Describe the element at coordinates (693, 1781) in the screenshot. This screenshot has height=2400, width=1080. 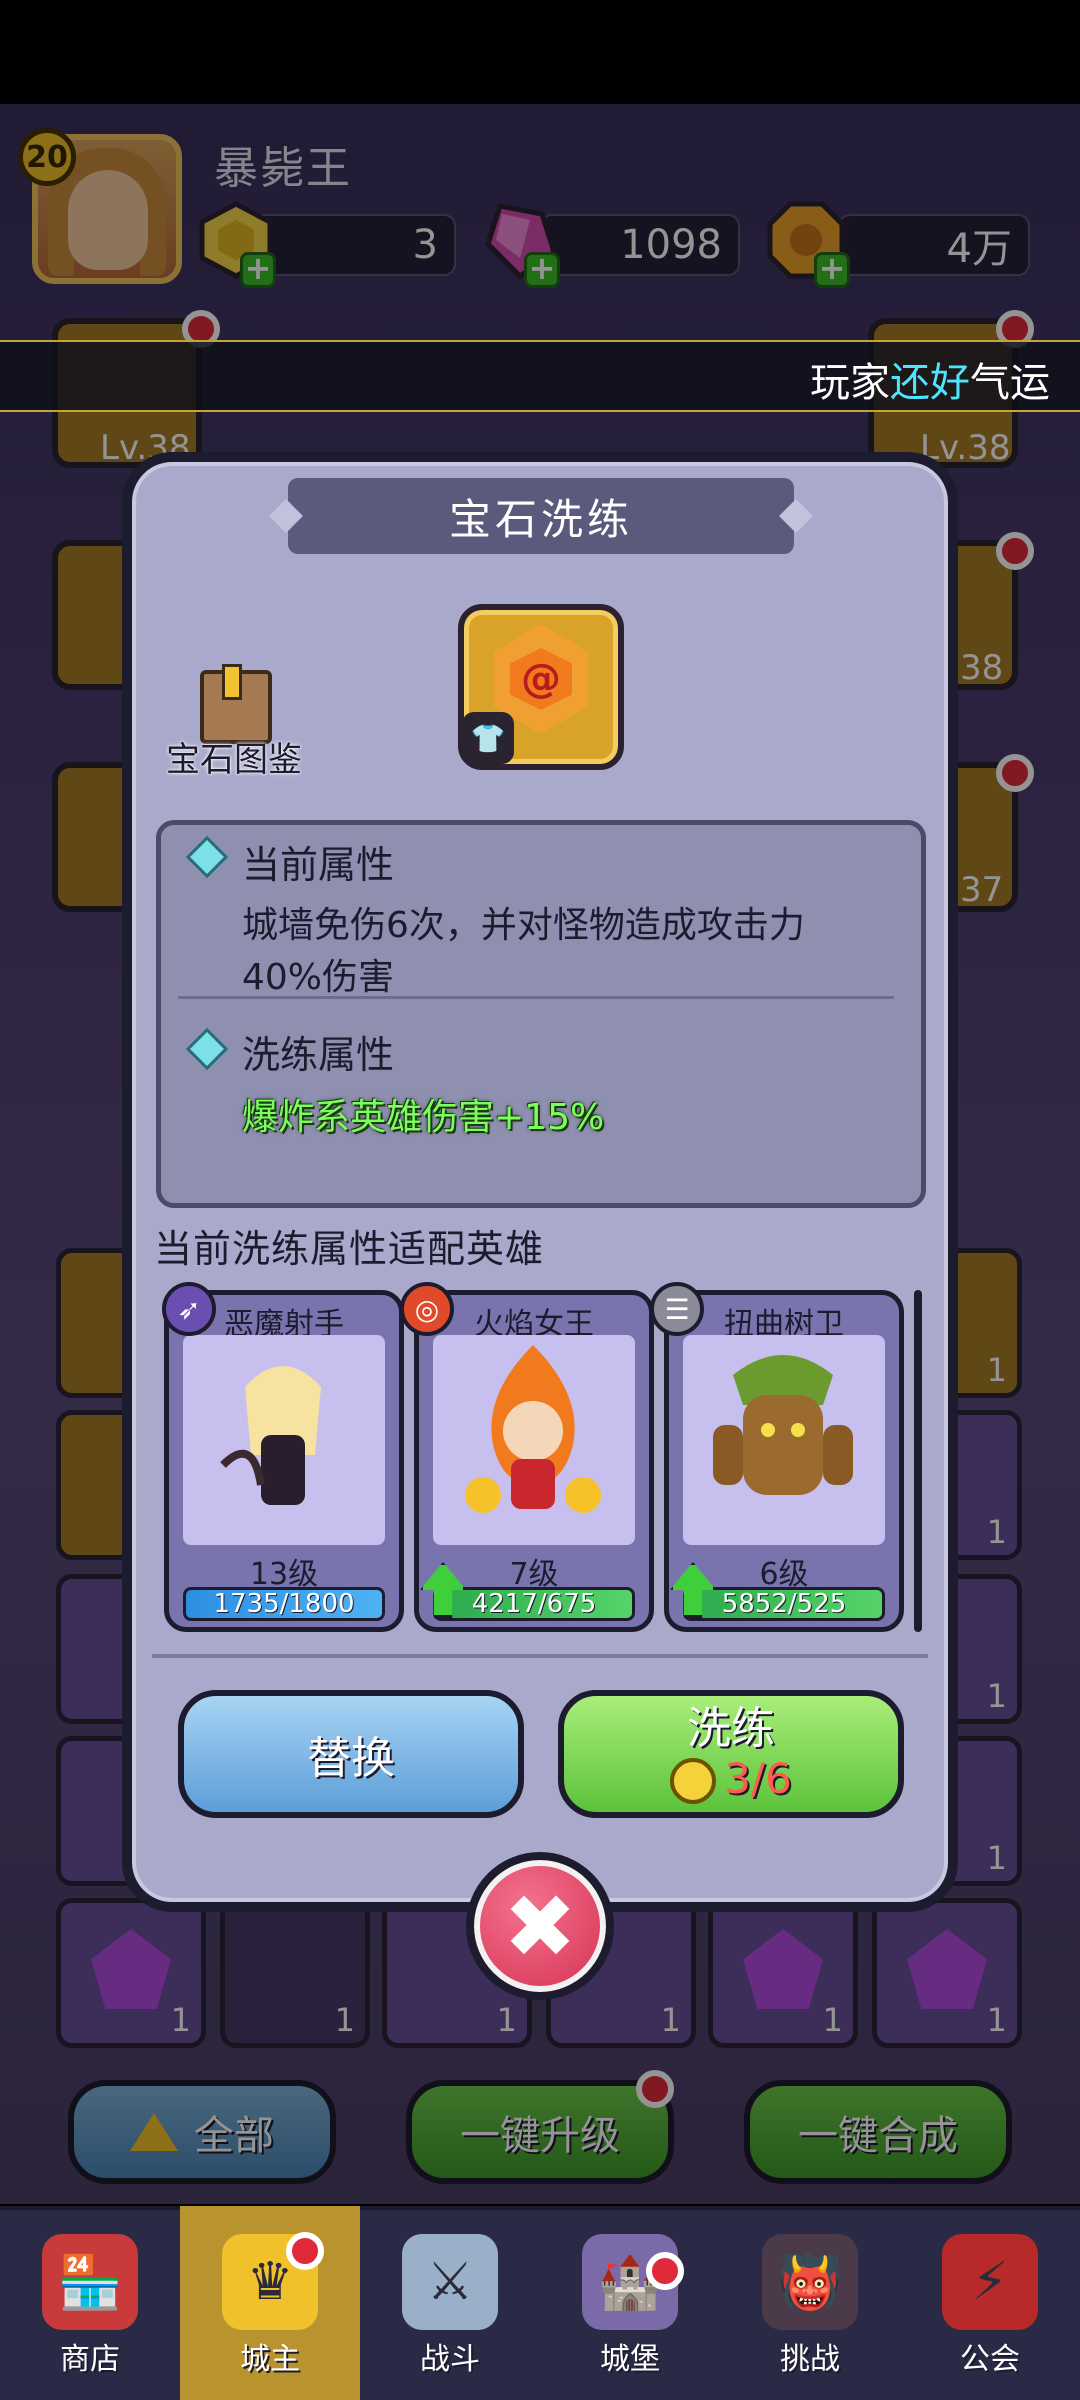
I see `gold-gem-icon` at that location.